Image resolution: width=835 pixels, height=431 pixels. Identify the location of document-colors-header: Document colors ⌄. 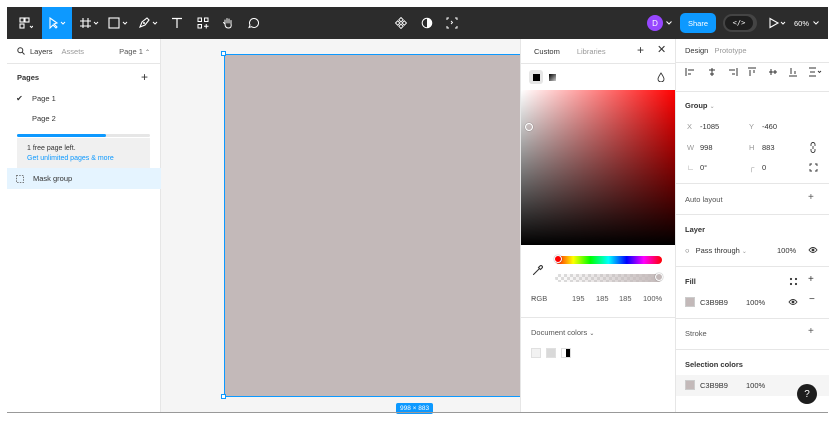
(562, 332).